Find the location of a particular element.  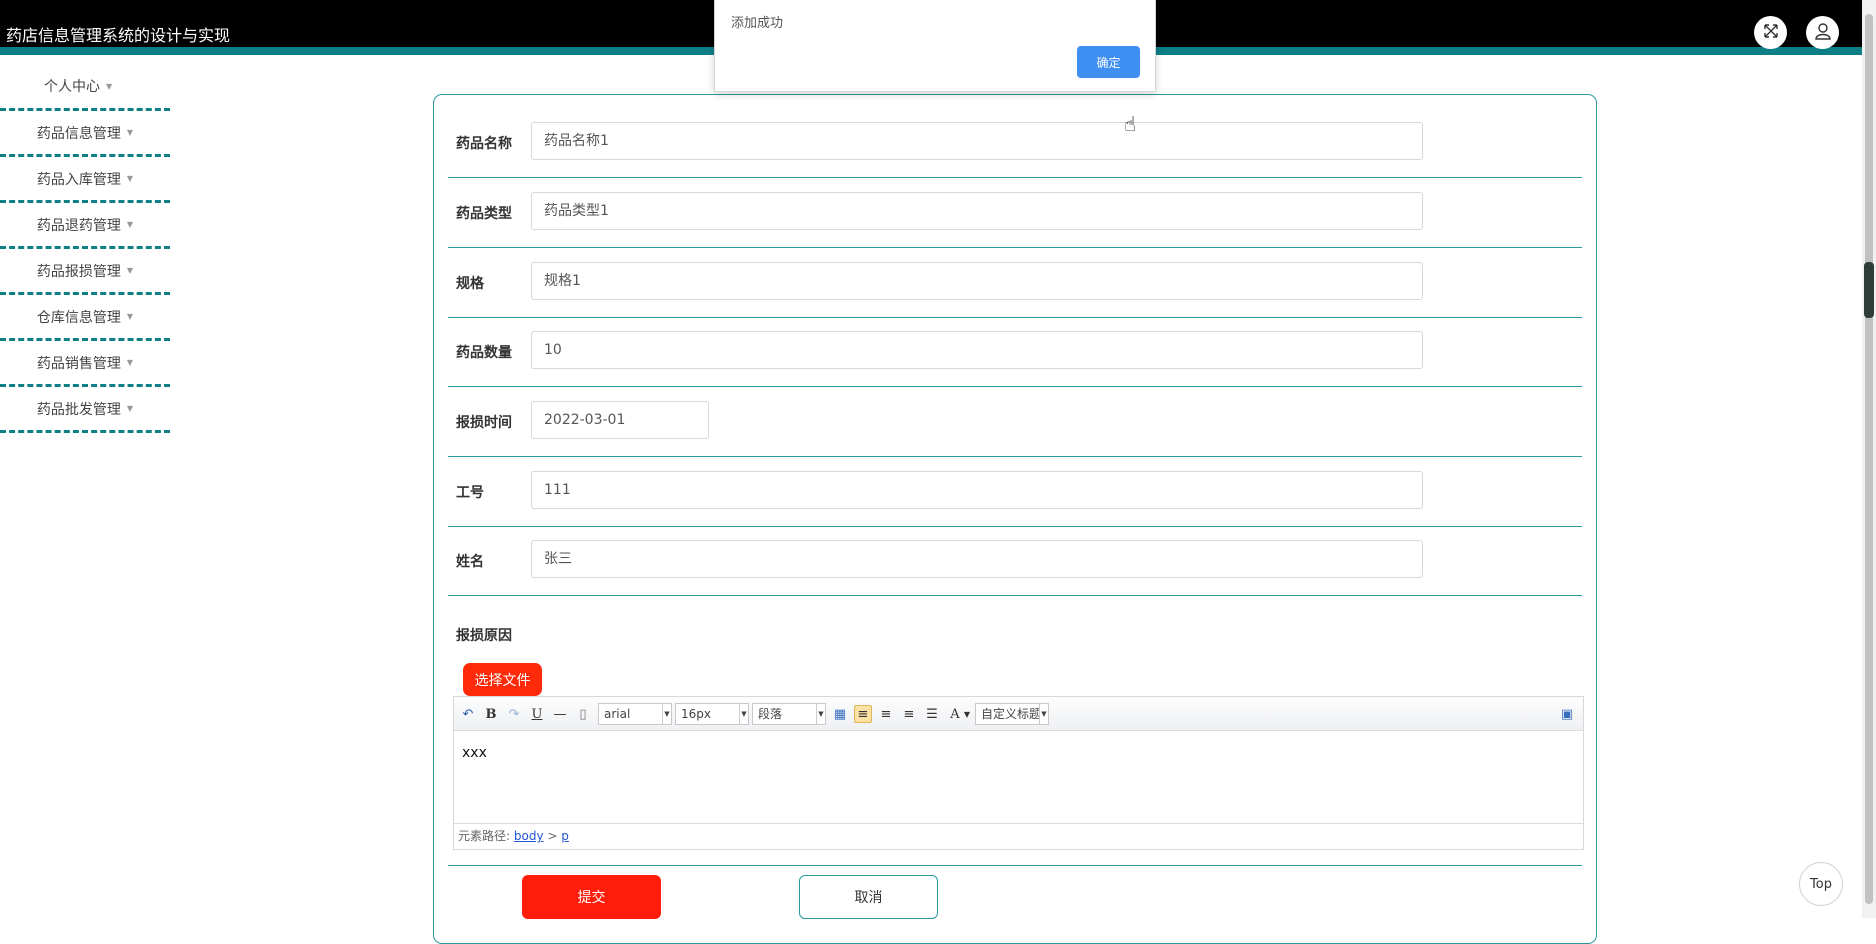

align-left-icon: ≡ is located at coordinates (863, 714).